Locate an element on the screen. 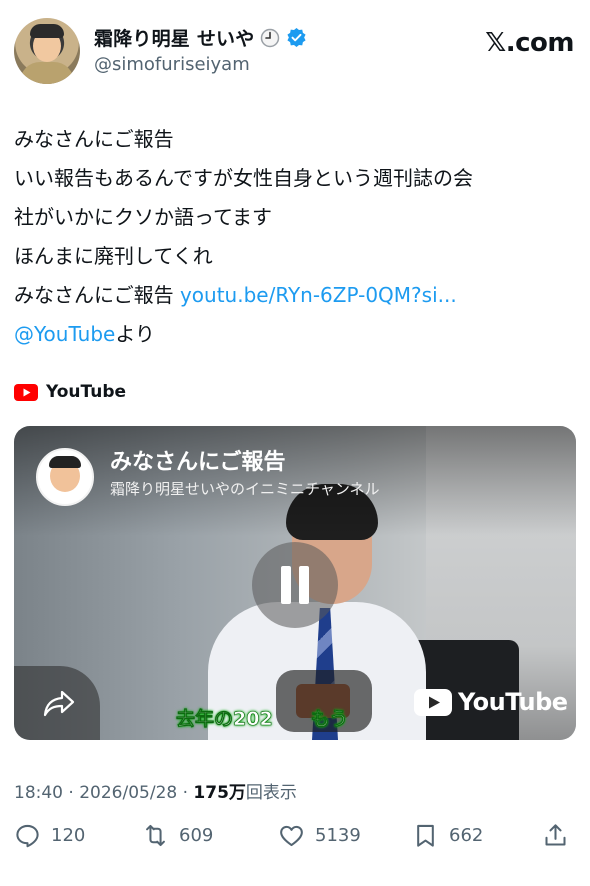 This screenshot has width=590, height=886. avatar is located at coordinates (47, 51).